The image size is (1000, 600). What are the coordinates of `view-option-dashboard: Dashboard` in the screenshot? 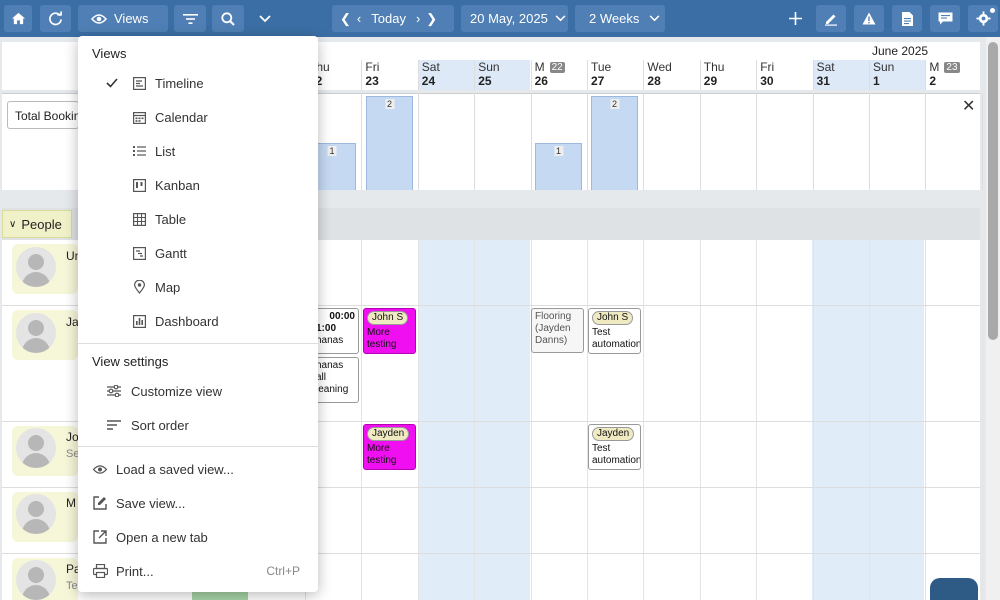 It's located at (198, 321).